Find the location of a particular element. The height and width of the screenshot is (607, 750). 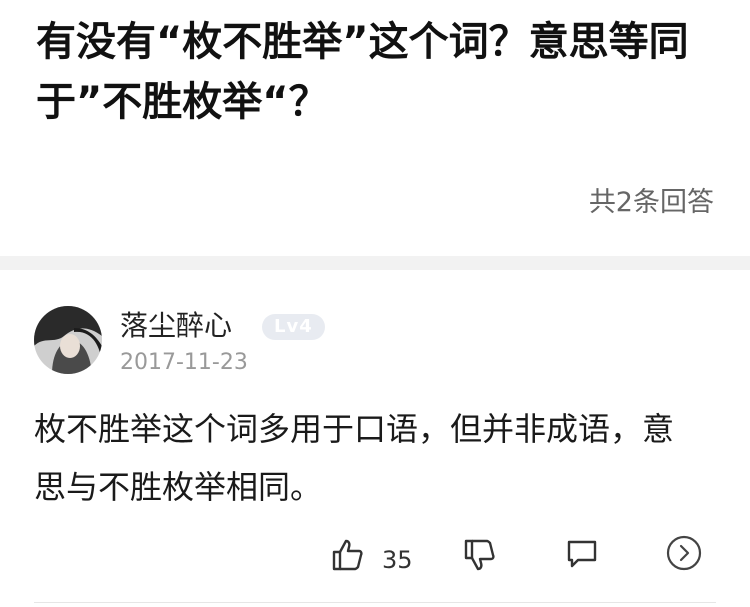

chevron-right-circle-icon is located at coordinates (684, 553).